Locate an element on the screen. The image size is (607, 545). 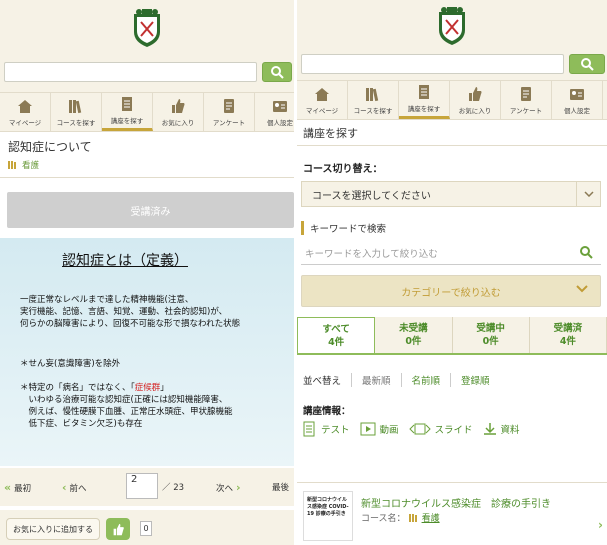
legend-label: スライド is located at coordinates (453, 430).